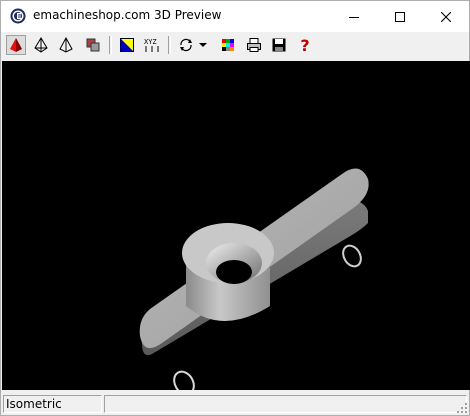  I want to click on minimize-button, so click(354, 16).